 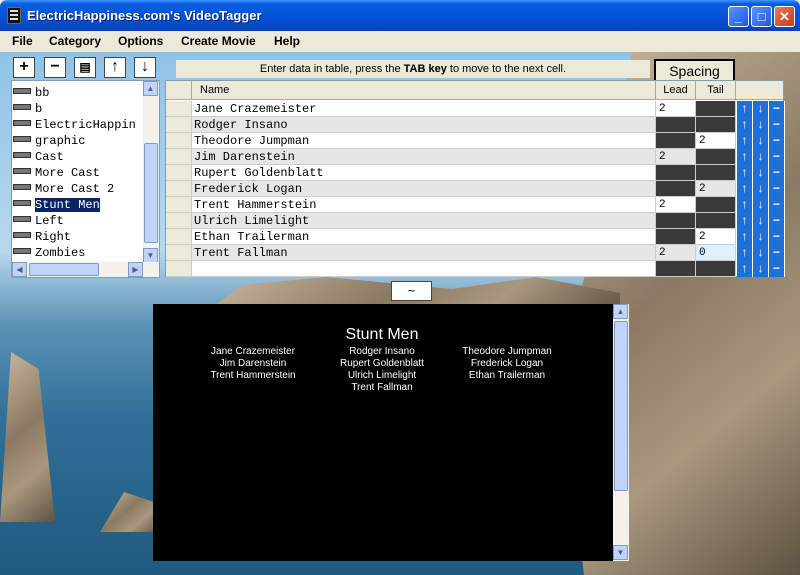 I want to click on category-item: More Cast, so click(x=78, y=173).